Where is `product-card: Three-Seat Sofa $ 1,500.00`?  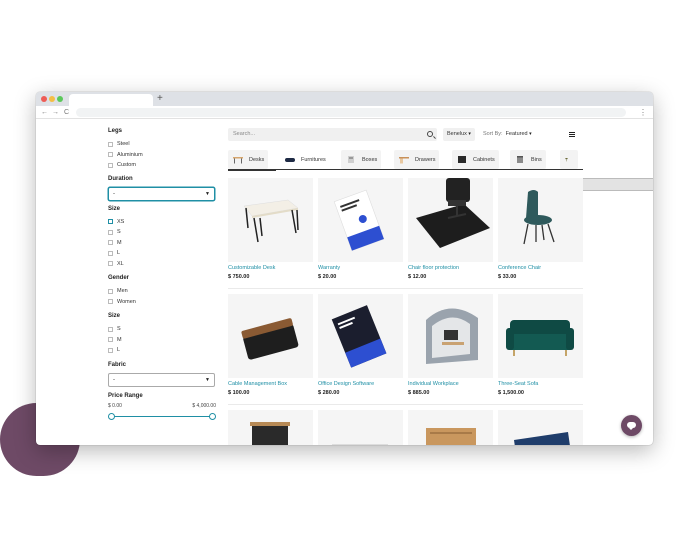
product-card: Three-Seat Sofa $ 1,500.00 is located at coordinates (540, 345).